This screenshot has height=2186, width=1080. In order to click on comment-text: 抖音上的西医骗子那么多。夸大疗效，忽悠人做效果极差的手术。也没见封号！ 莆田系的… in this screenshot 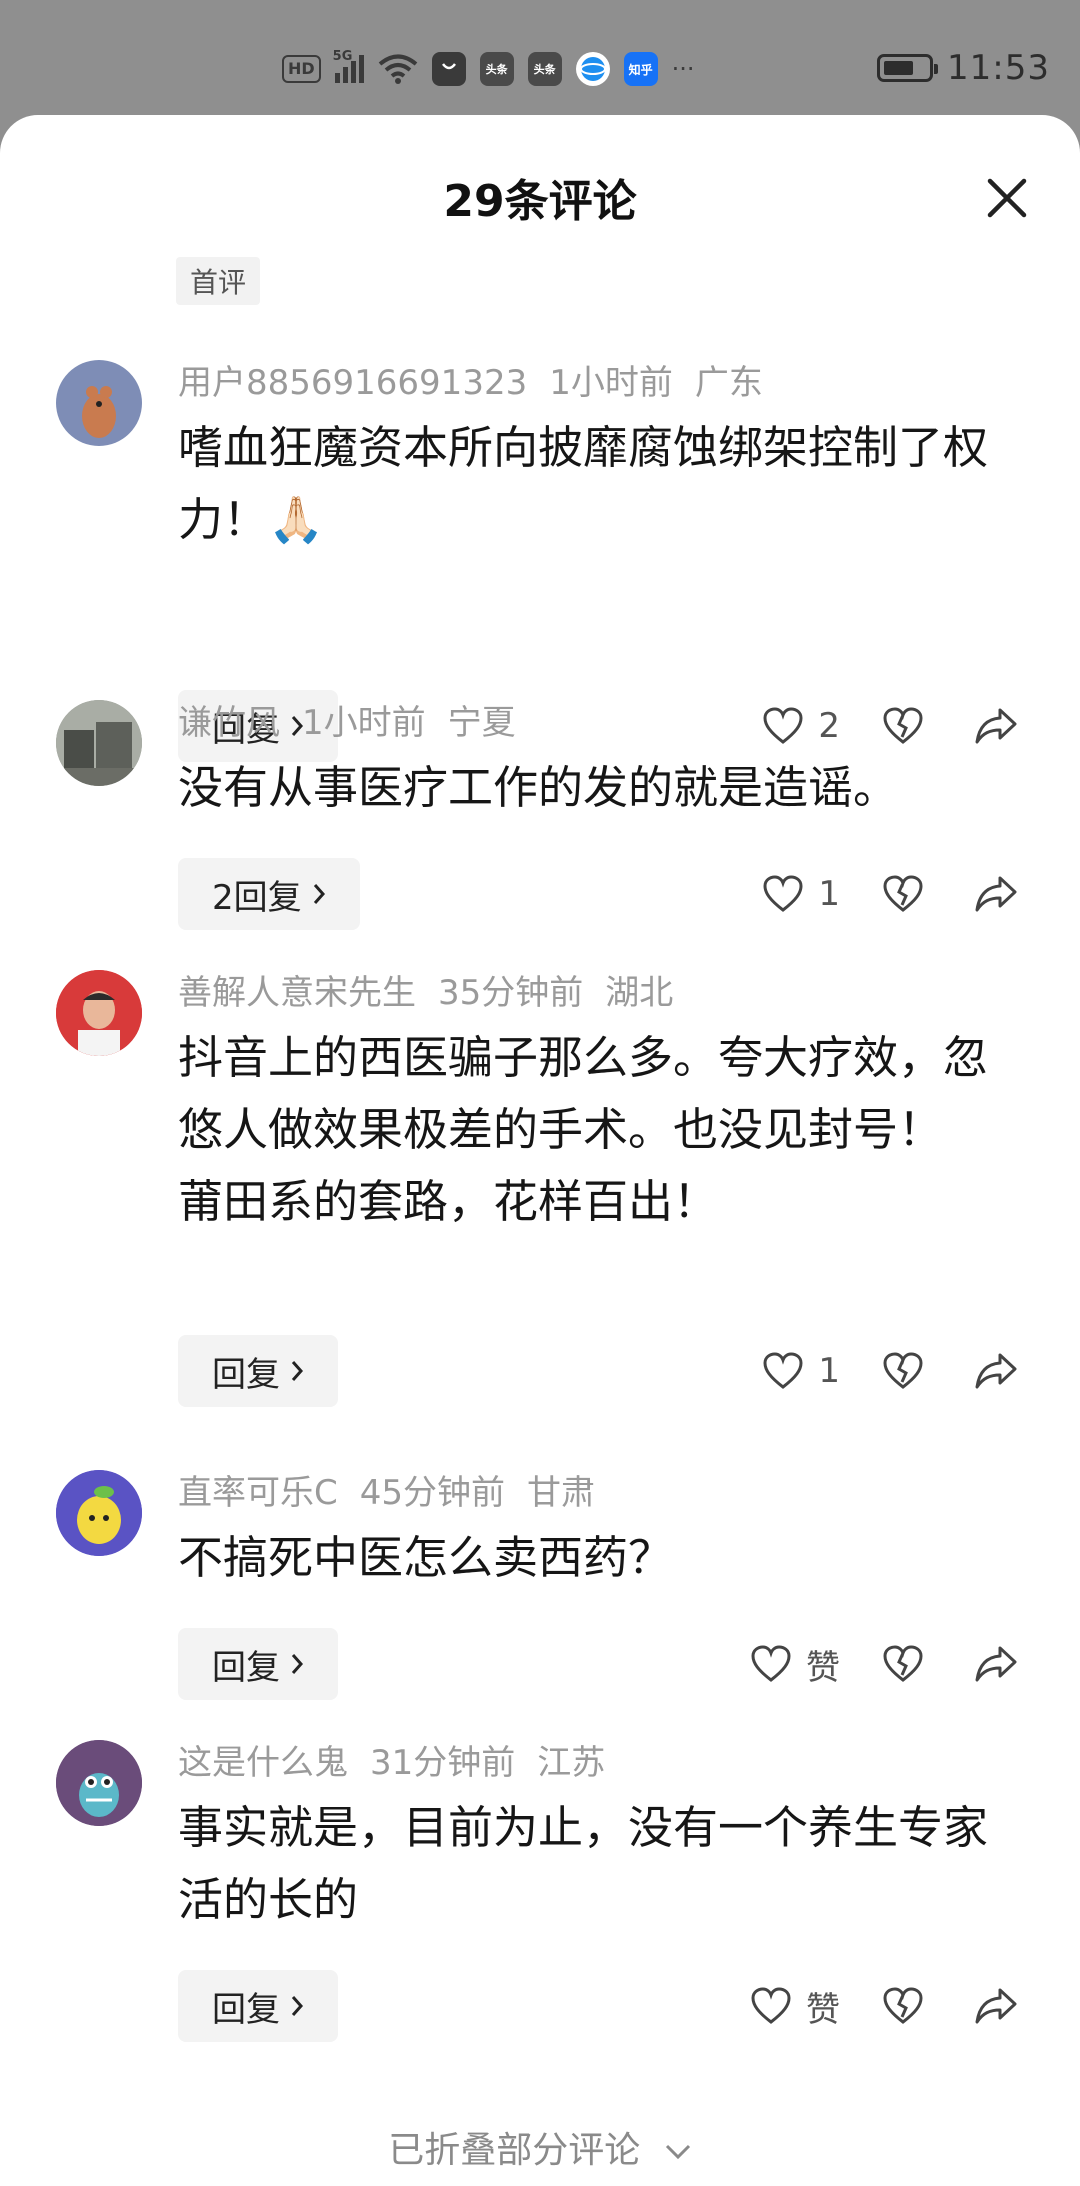, I will do `click(583, 1129)`.